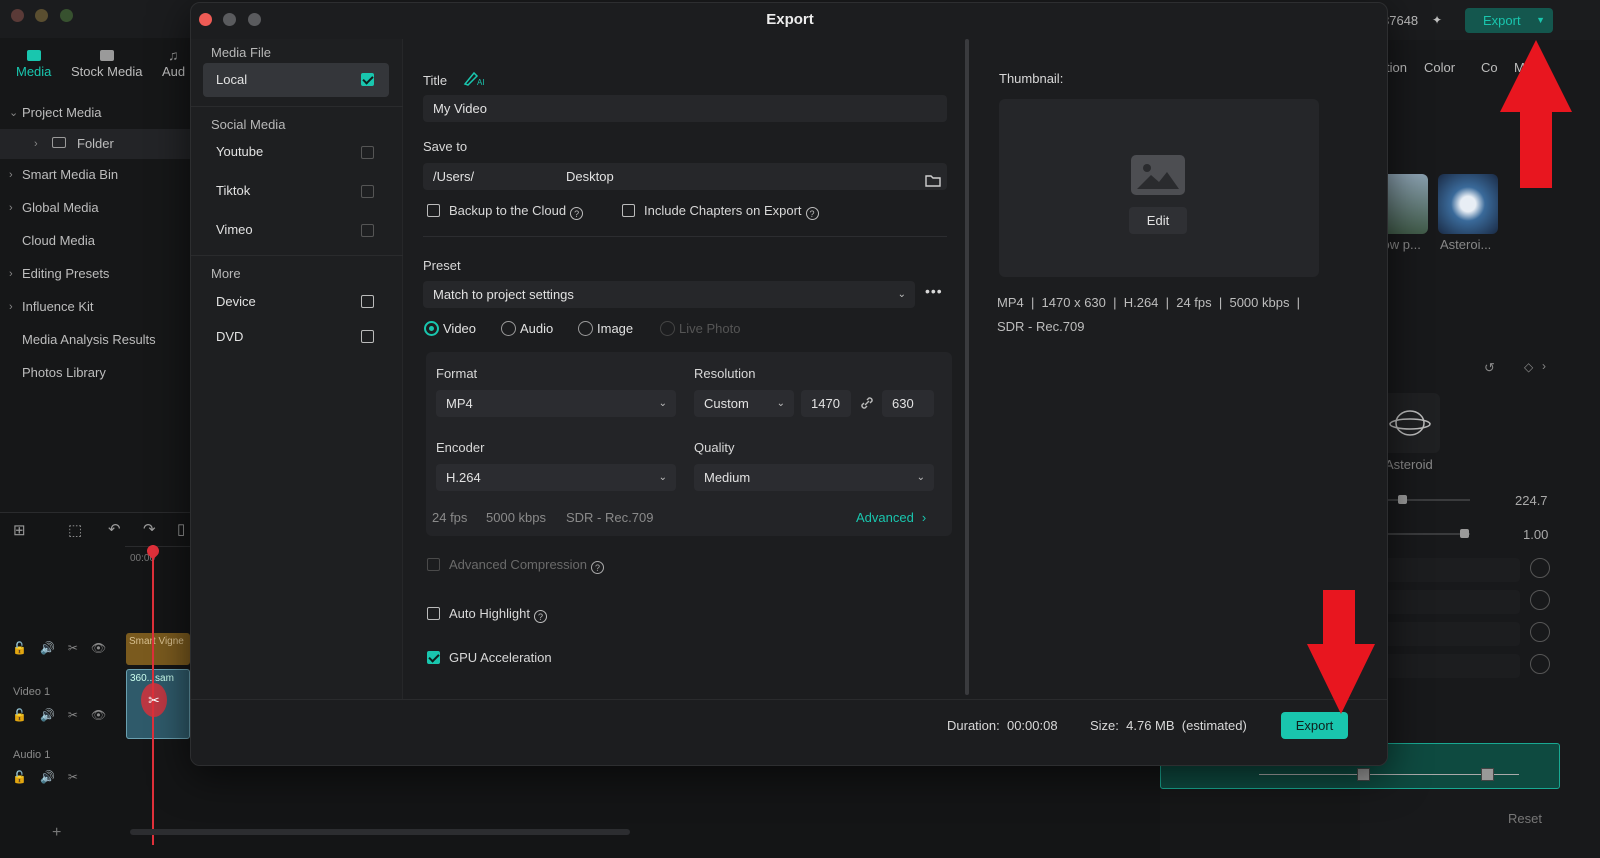 This screenshot has width=1600, height=858. I want to click on include-chapters-checkbox, so click(628, 210).